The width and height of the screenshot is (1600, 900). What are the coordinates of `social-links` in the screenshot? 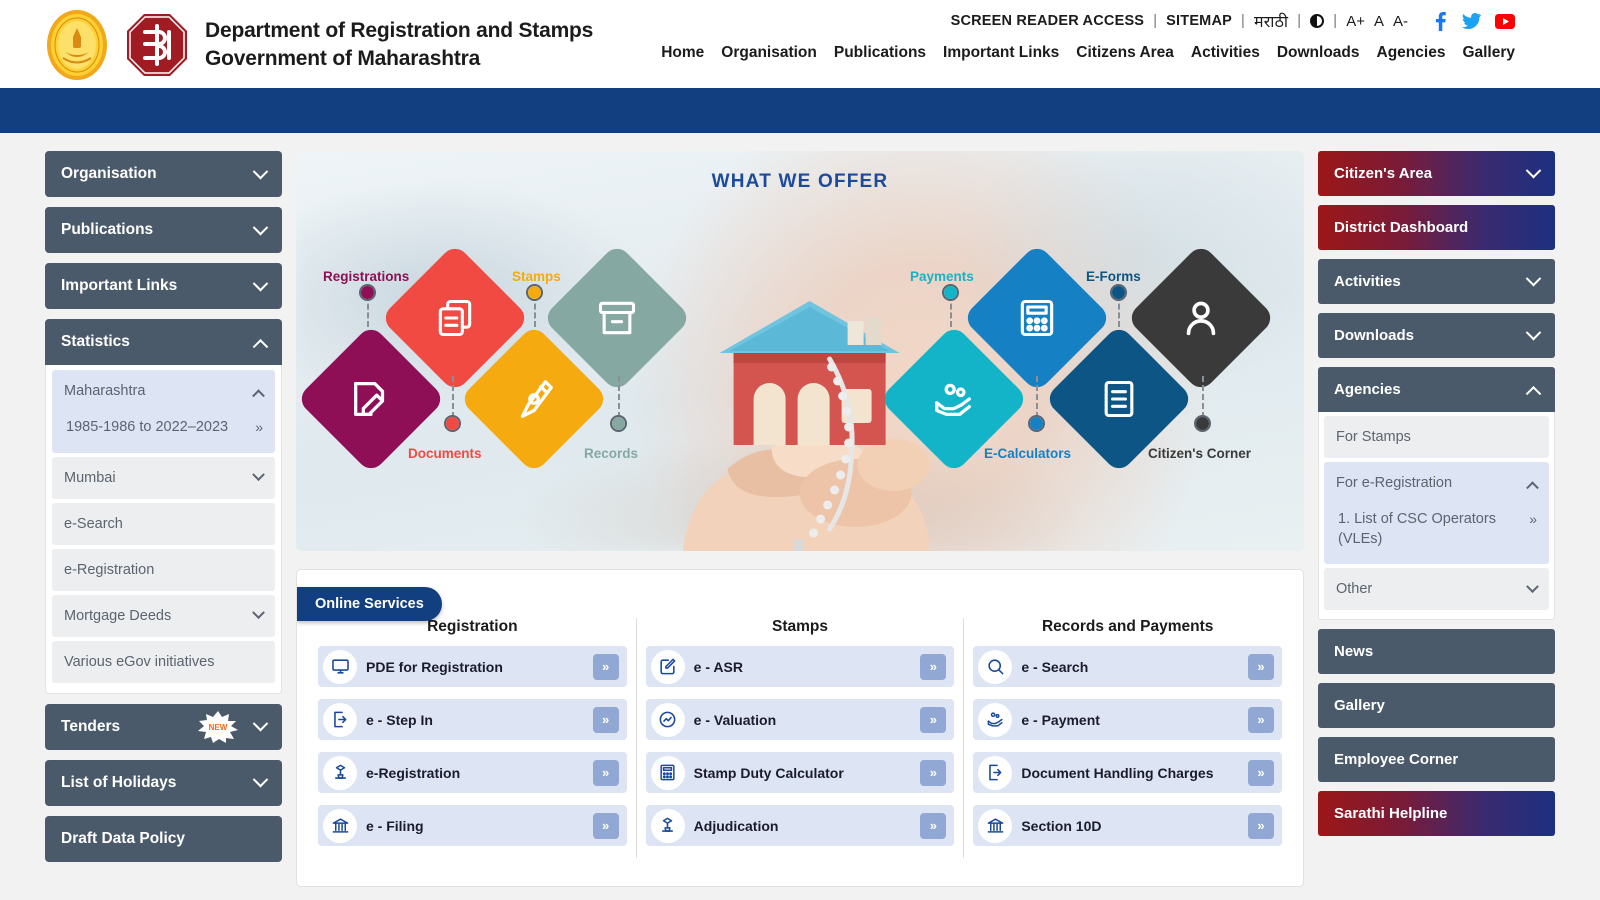 It's located at (1474, 21).